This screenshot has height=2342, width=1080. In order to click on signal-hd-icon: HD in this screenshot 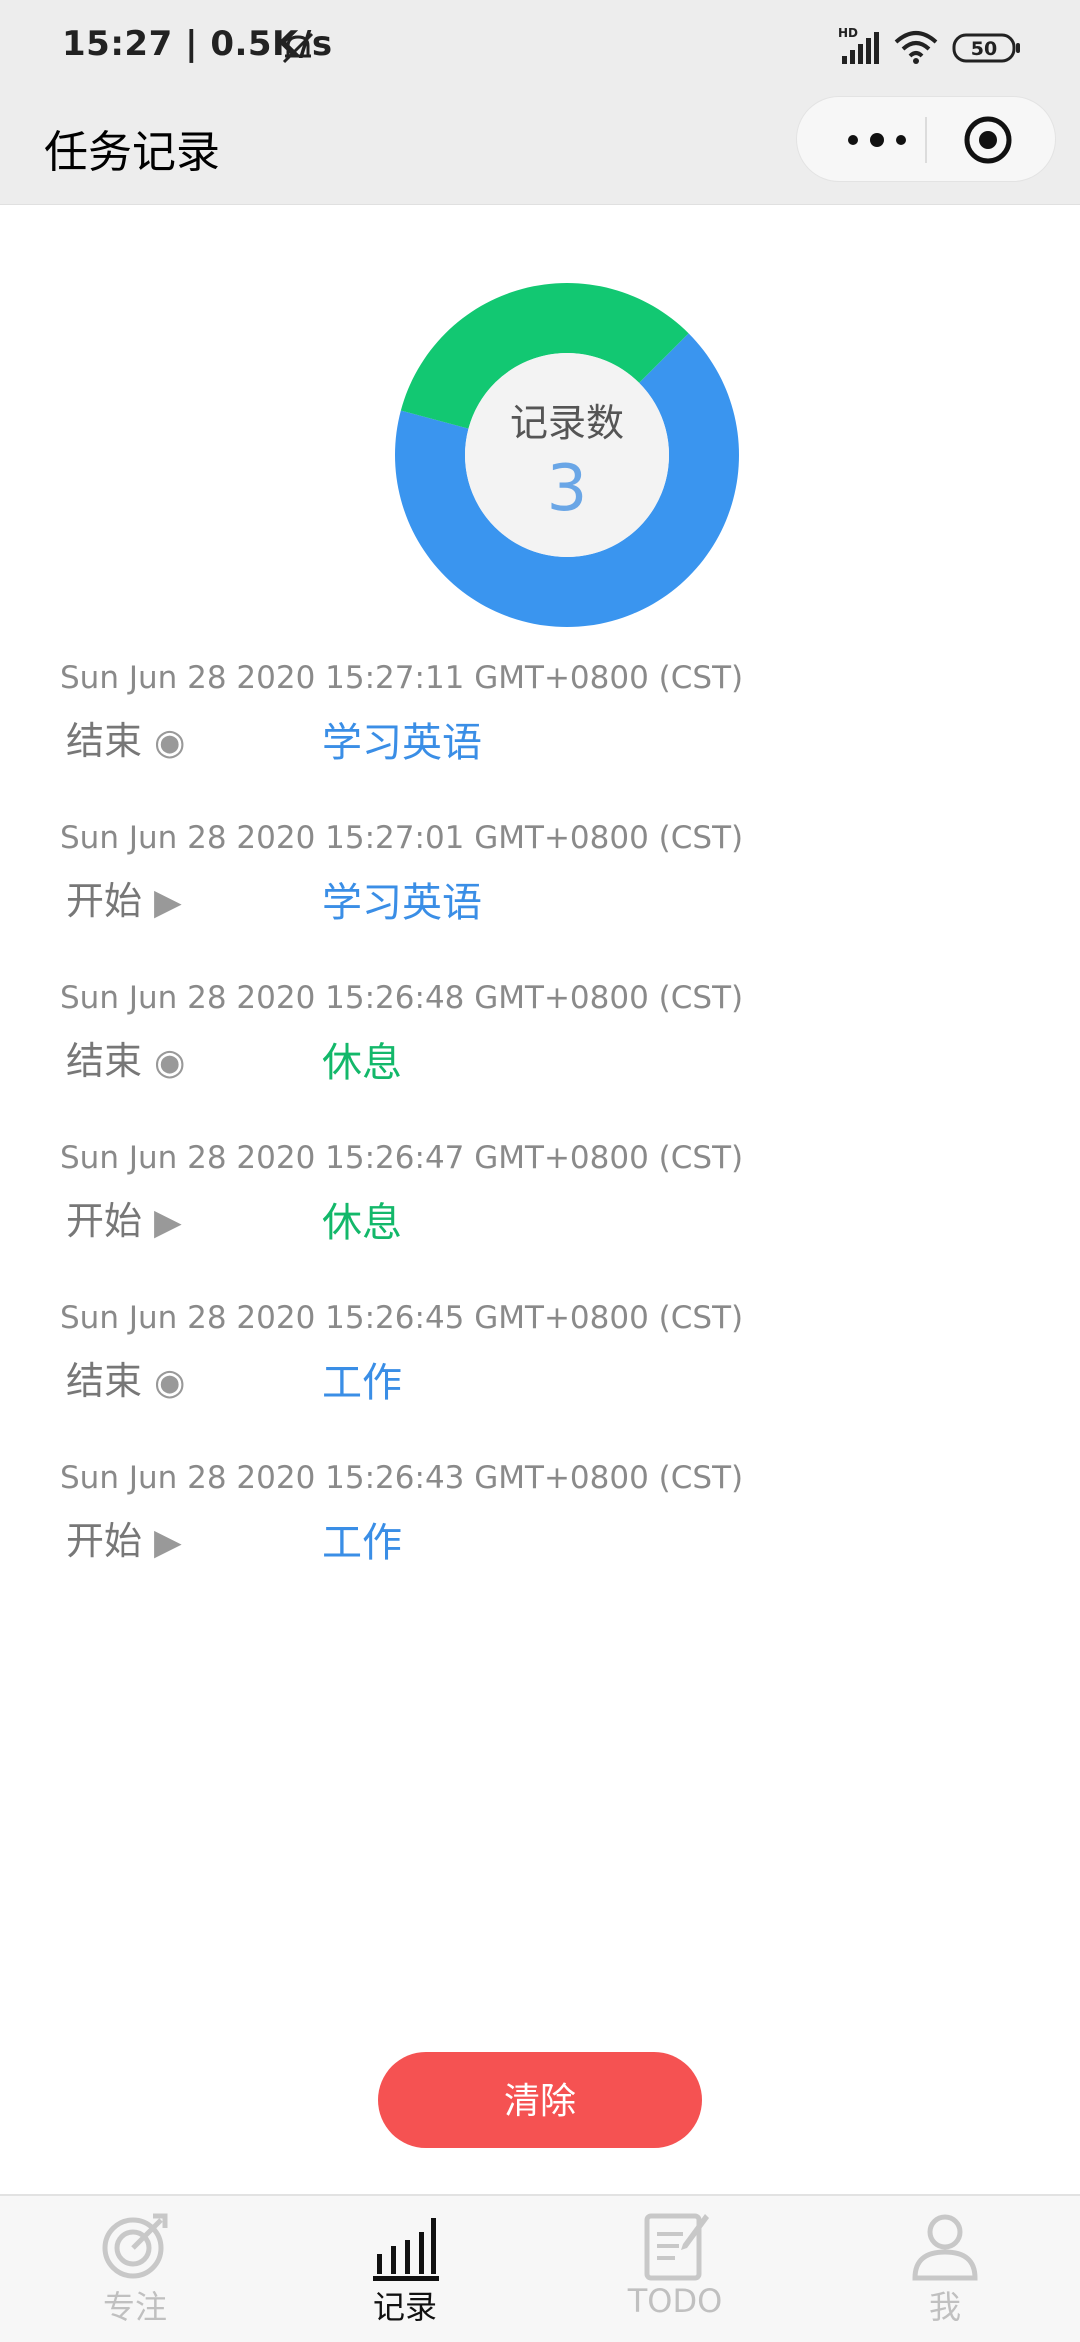, I will do `click(858, 45)`.